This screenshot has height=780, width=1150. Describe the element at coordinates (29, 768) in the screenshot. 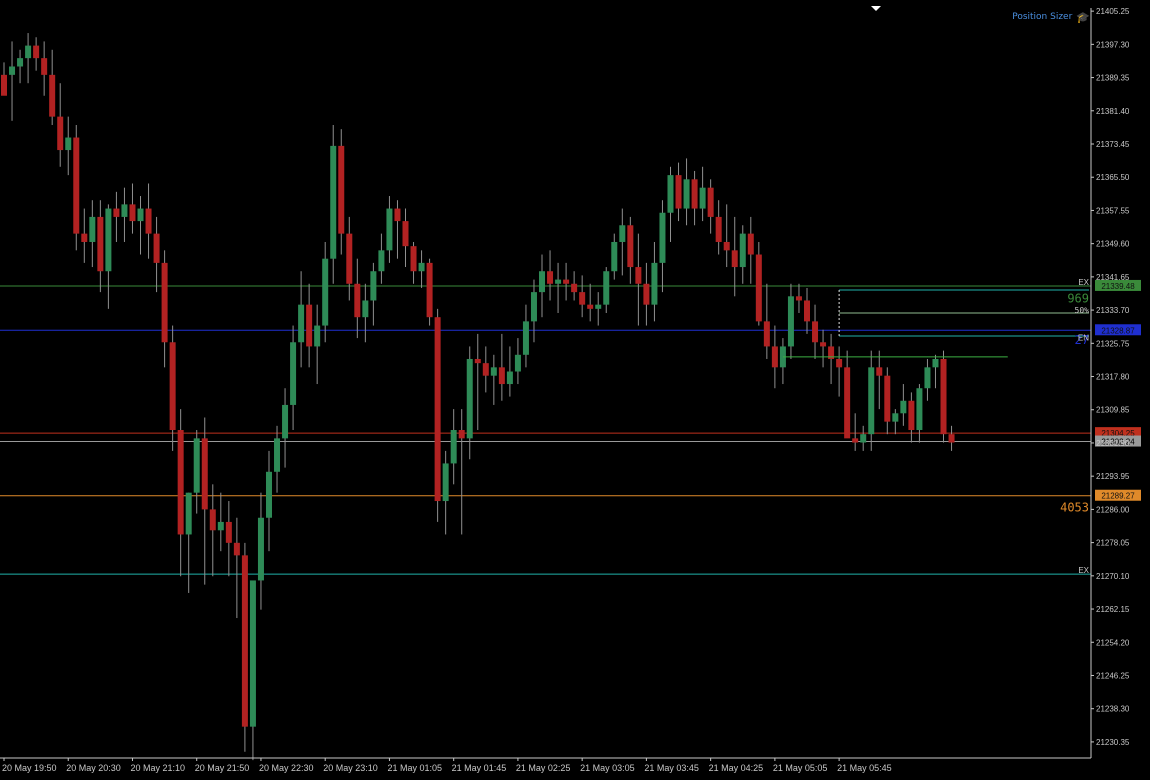

I see `x-tick-label: 20 May 19:50` at that location.